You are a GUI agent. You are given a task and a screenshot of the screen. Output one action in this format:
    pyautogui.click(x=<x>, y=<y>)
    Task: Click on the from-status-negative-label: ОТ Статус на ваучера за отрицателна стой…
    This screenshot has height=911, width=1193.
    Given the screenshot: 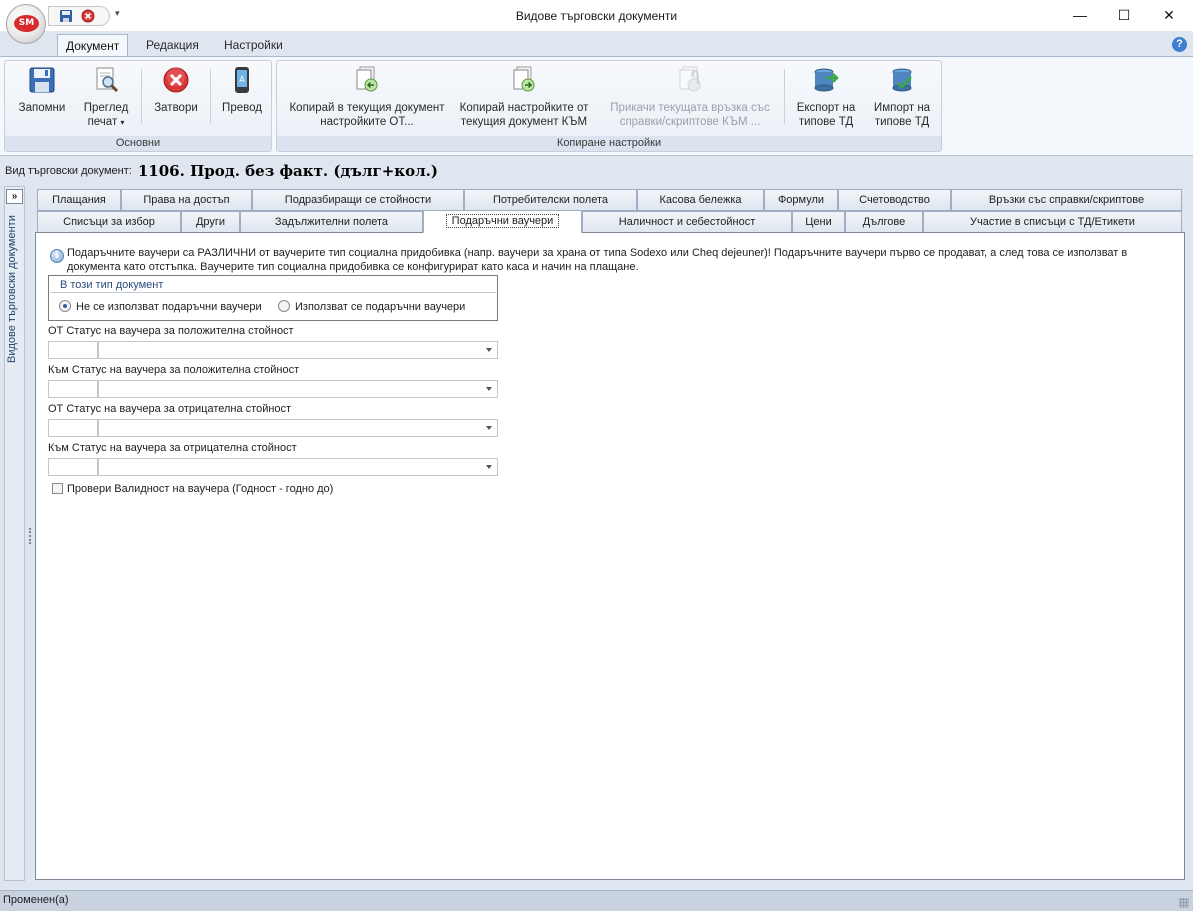 What is the action you would take?
    pyautogui.click(x=170, y=409)
    